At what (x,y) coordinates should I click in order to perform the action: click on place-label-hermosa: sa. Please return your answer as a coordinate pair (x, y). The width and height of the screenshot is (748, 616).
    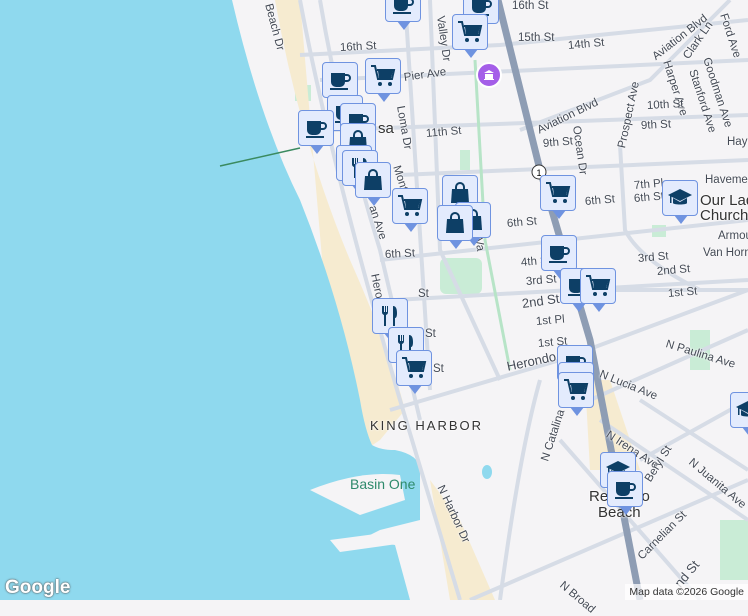
    Looking at the image, I should click on (386, 128).